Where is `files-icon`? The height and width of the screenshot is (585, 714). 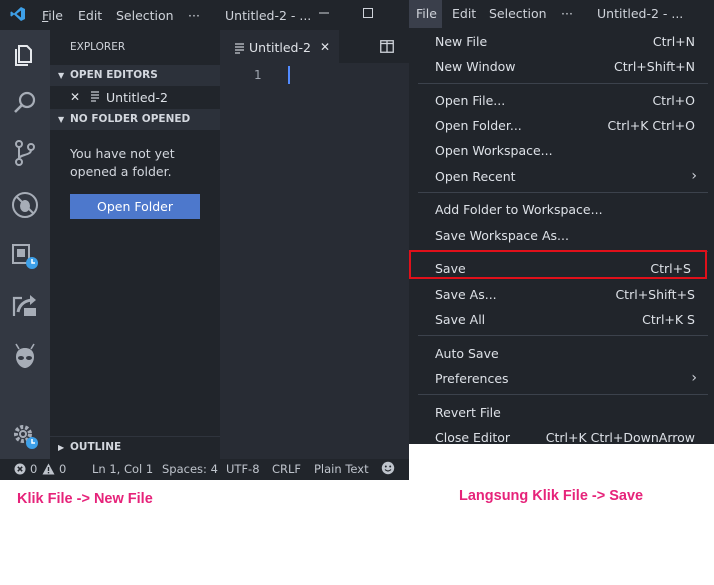 files-icon is located at coordinates (25, 55).